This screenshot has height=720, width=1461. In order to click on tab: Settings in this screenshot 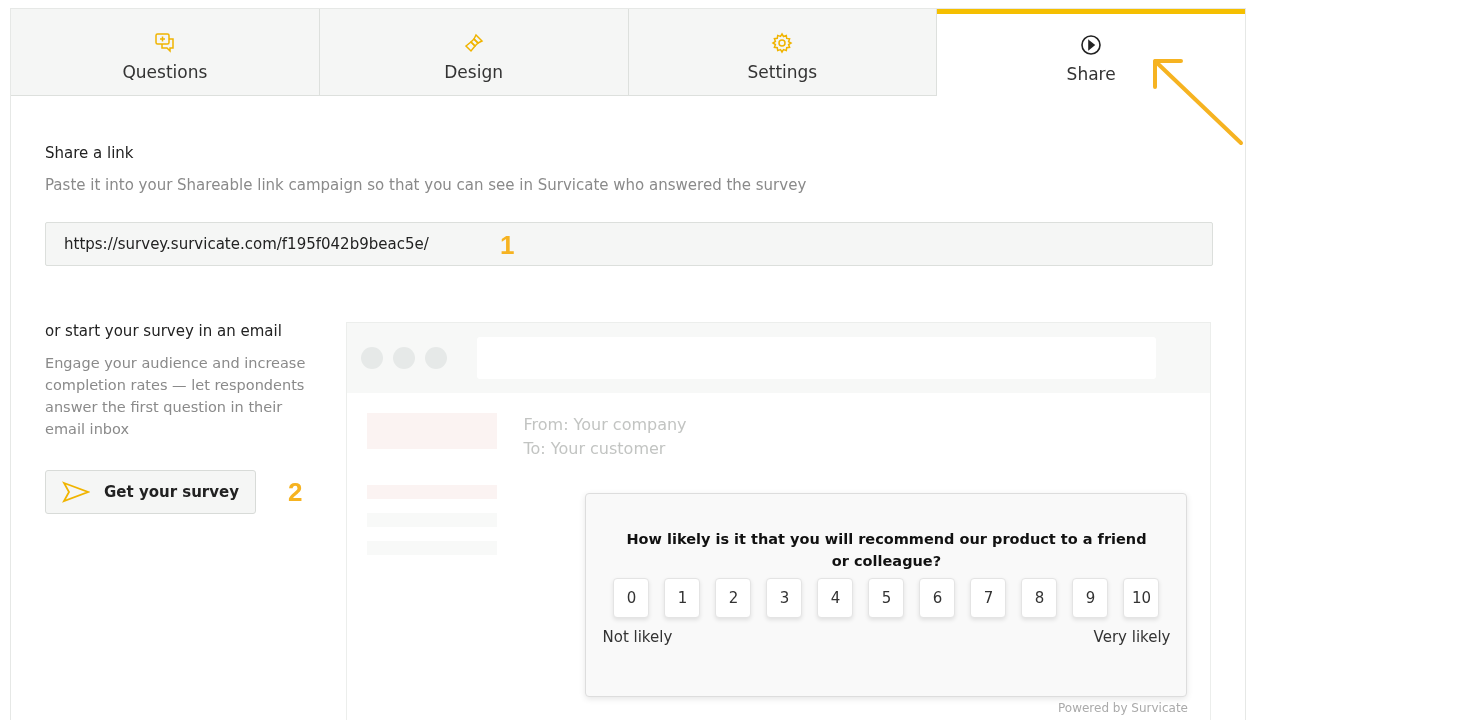, I will do `click(783, 52)`.